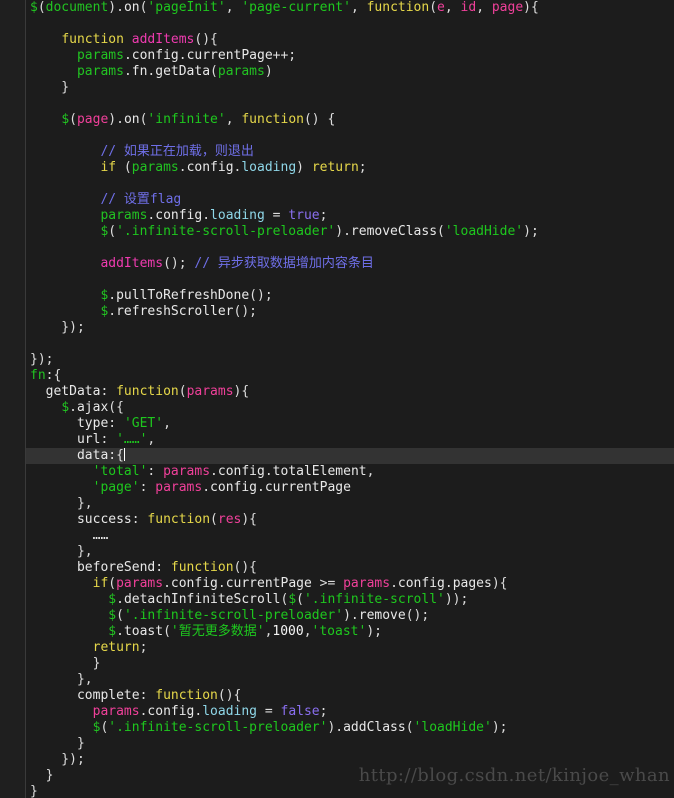 This screenshot has width=674, height=798. What do you see at coordinates (337, 344) in the screenshot?
I see `code-line: 22` at bounding box center [337, 344].